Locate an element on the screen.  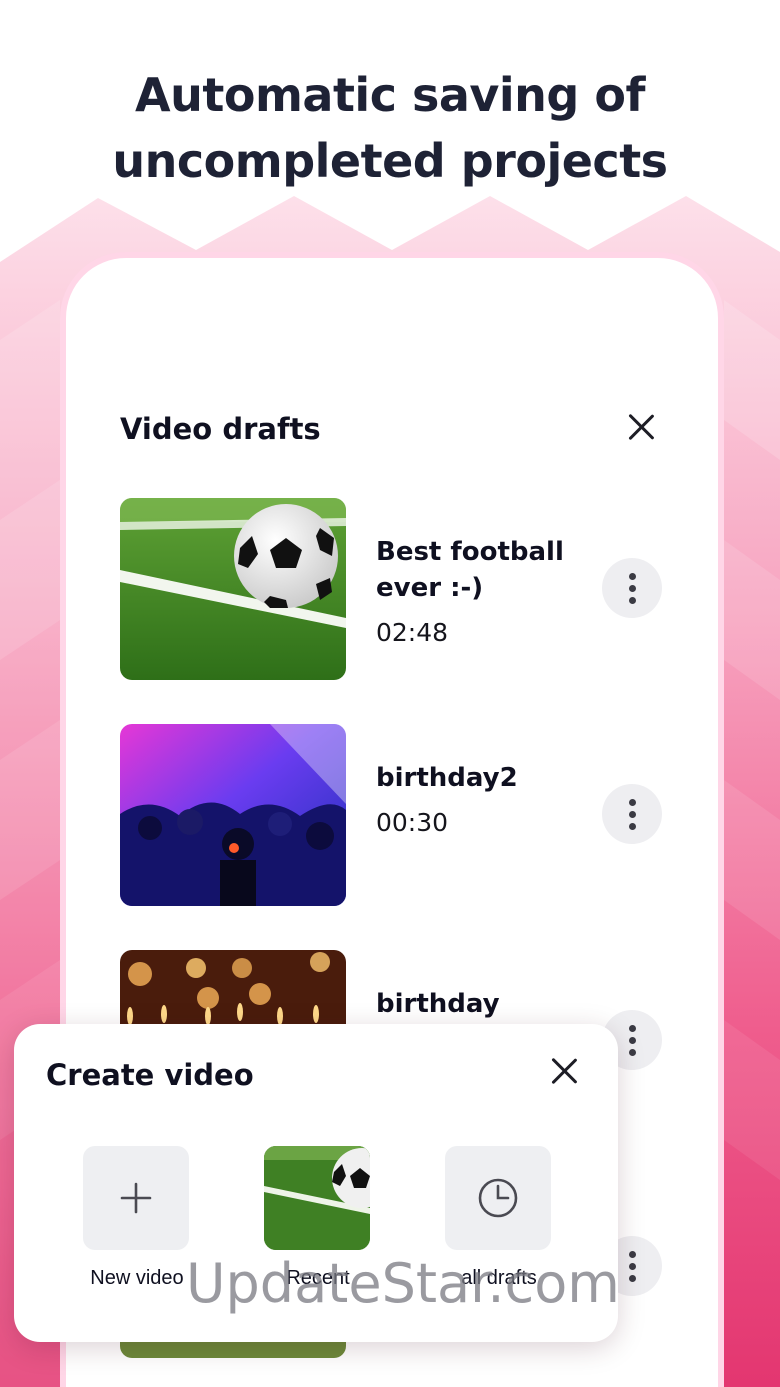
create-video-title: Create video is located at coordinates (150, 1075).